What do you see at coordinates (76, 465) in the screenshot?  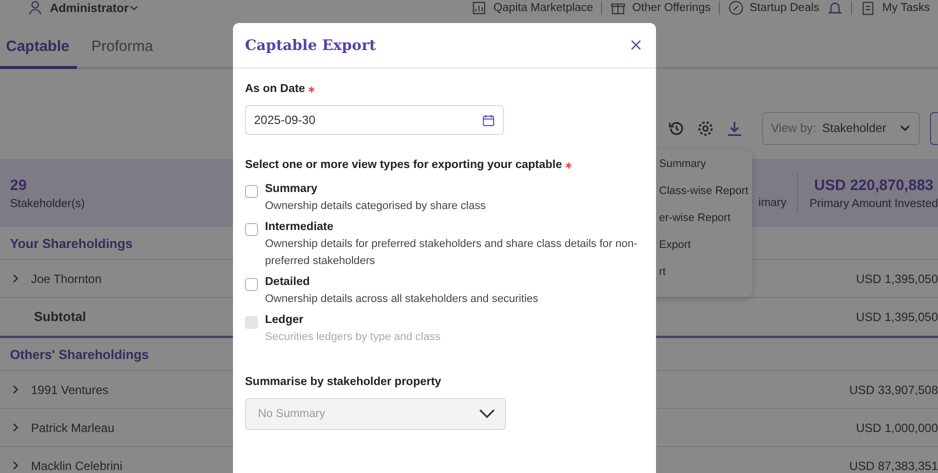 I see `stakeholder-name: Macklin Celebrini` at bounding box center [76, 465].